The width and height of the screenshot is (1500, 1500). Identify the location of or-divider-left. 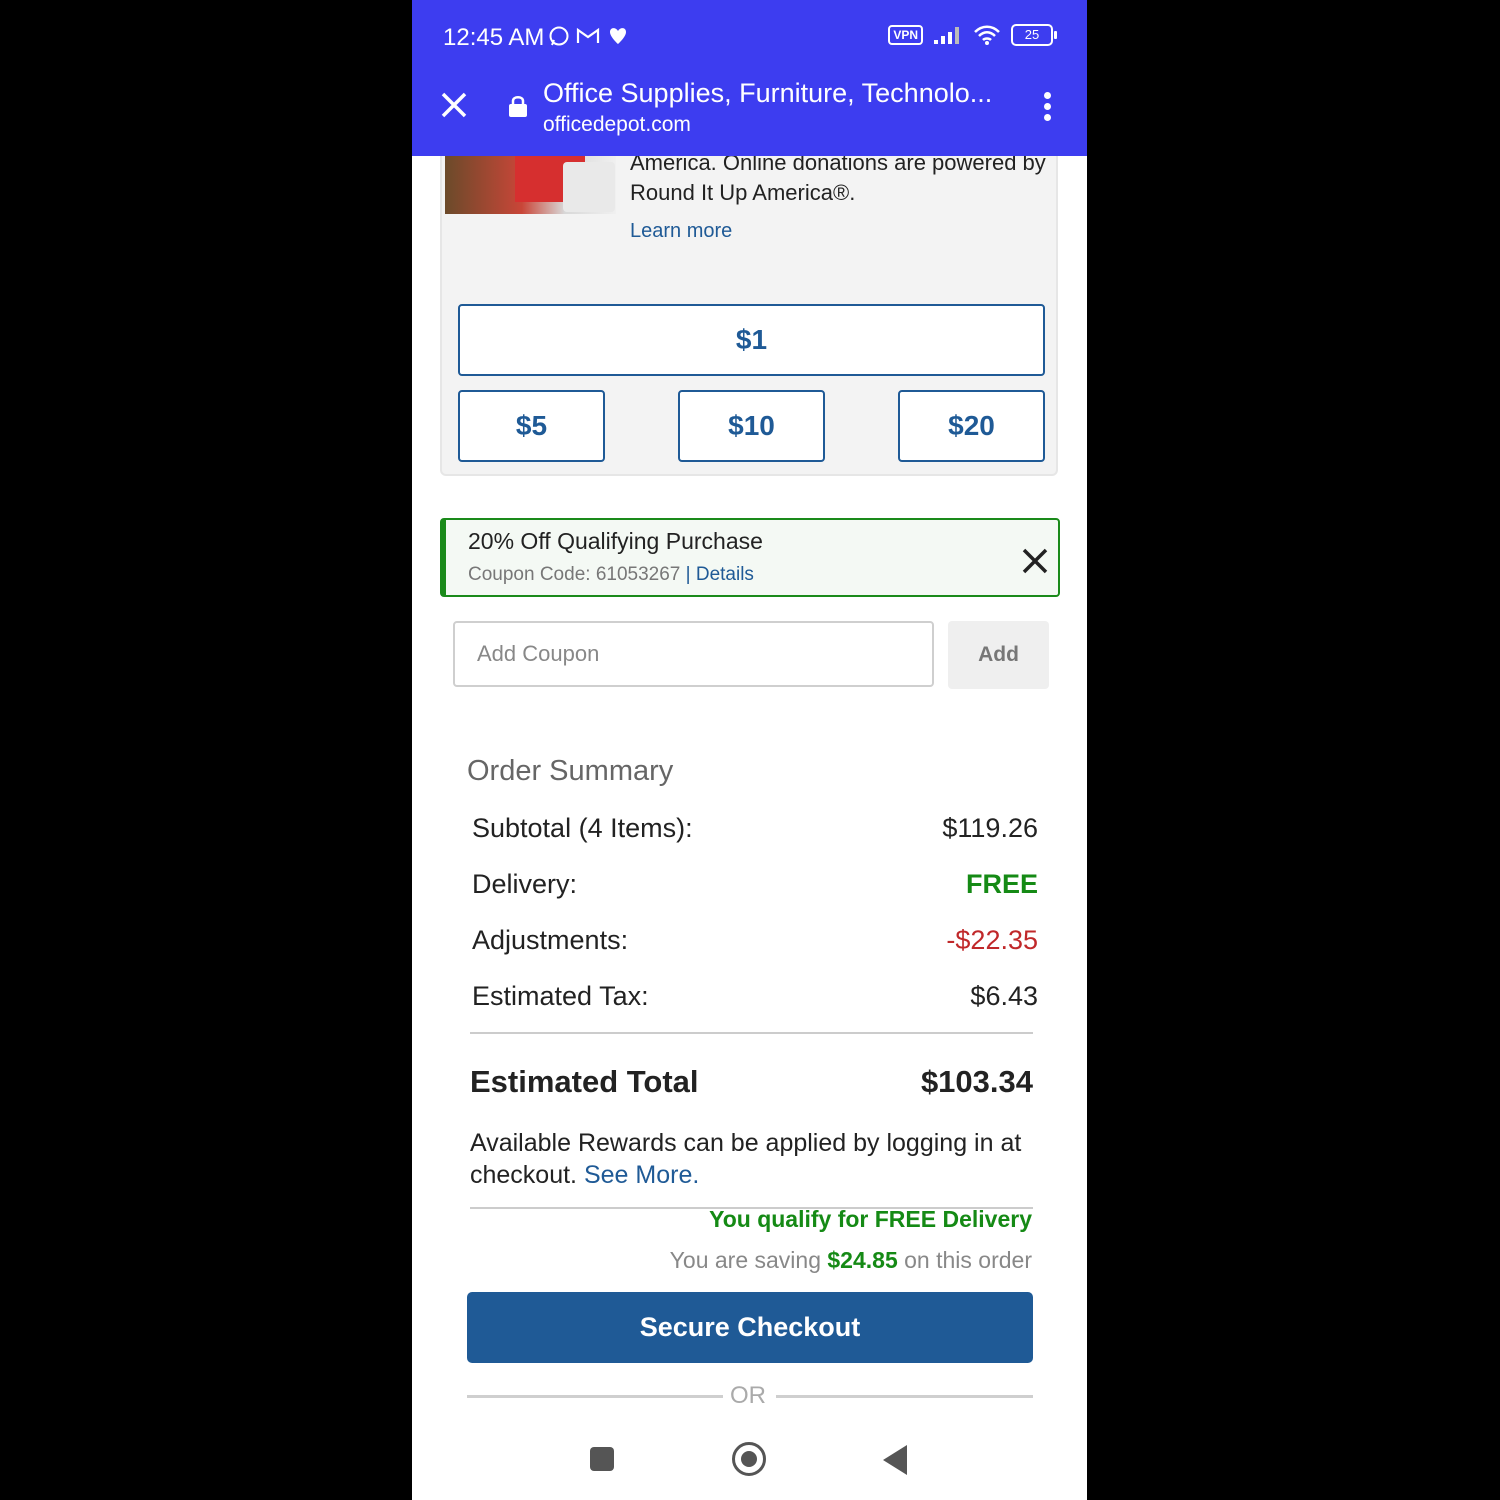
(595, 1396).